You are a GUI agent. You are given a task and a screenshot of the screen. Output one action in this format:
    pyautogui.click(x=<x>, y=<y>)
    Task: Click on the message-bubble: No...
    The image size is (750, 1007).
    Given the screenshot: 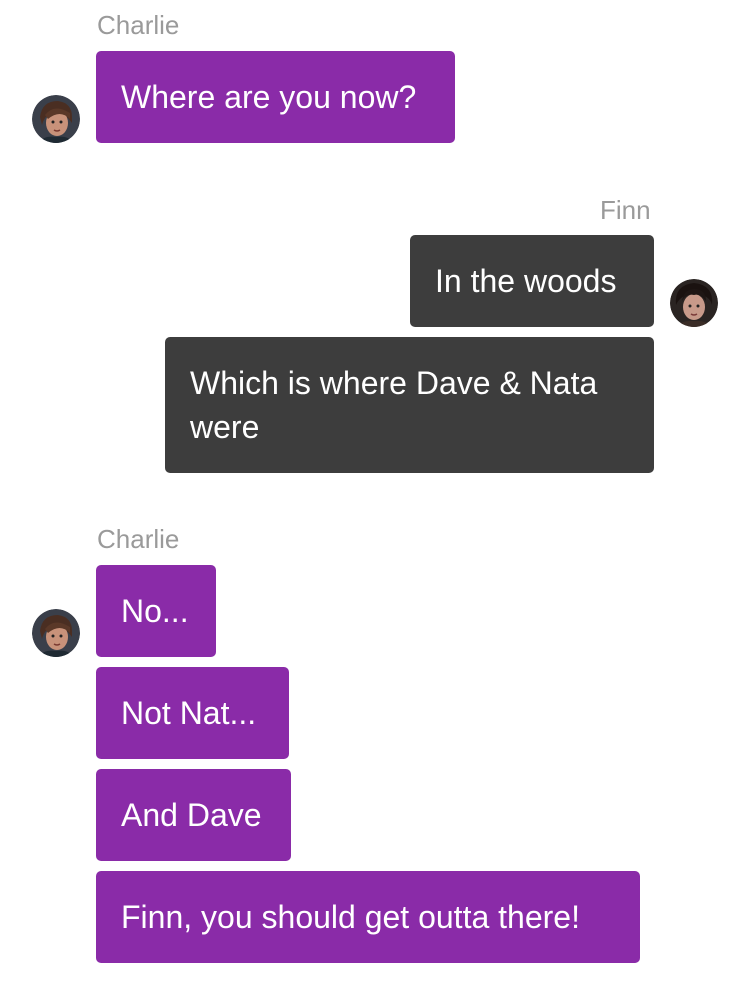 What is the action you would take?
    pyautogui.click(x=156, y=611)
    